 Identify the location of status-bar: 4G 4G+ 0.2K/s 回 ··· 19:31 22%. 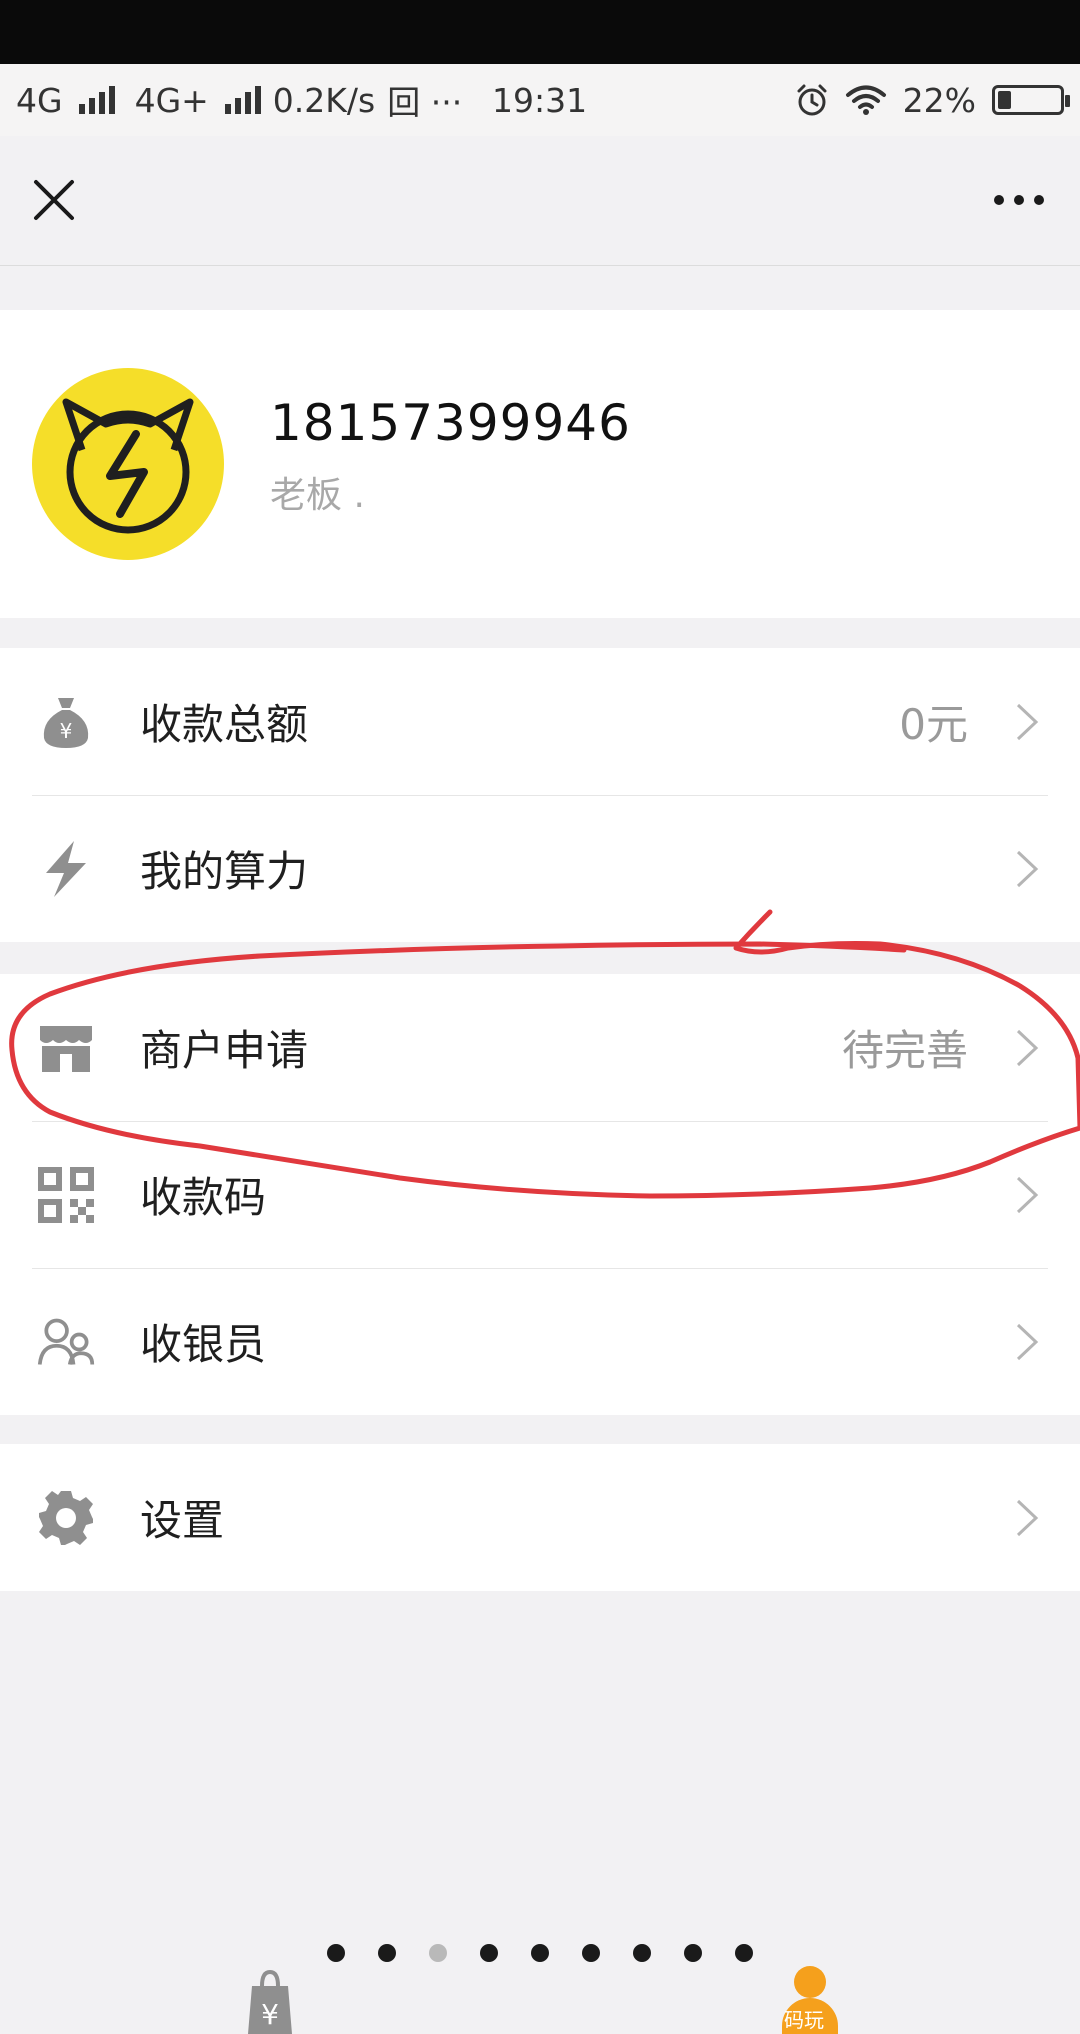
(540, 100).